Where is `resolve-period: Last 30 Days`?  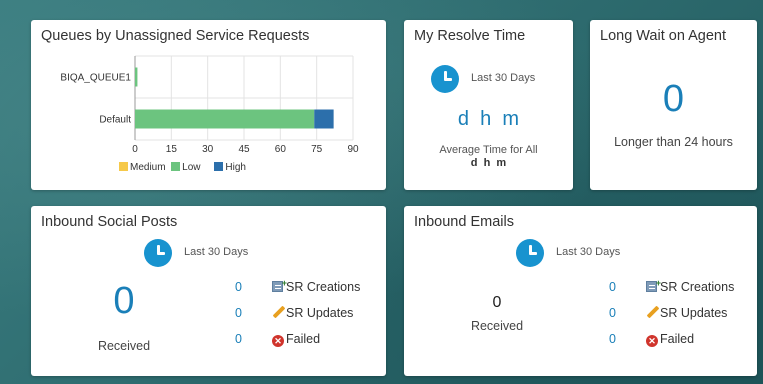 resolve-period: Last 30 Days is located at coordinates (503, 78).